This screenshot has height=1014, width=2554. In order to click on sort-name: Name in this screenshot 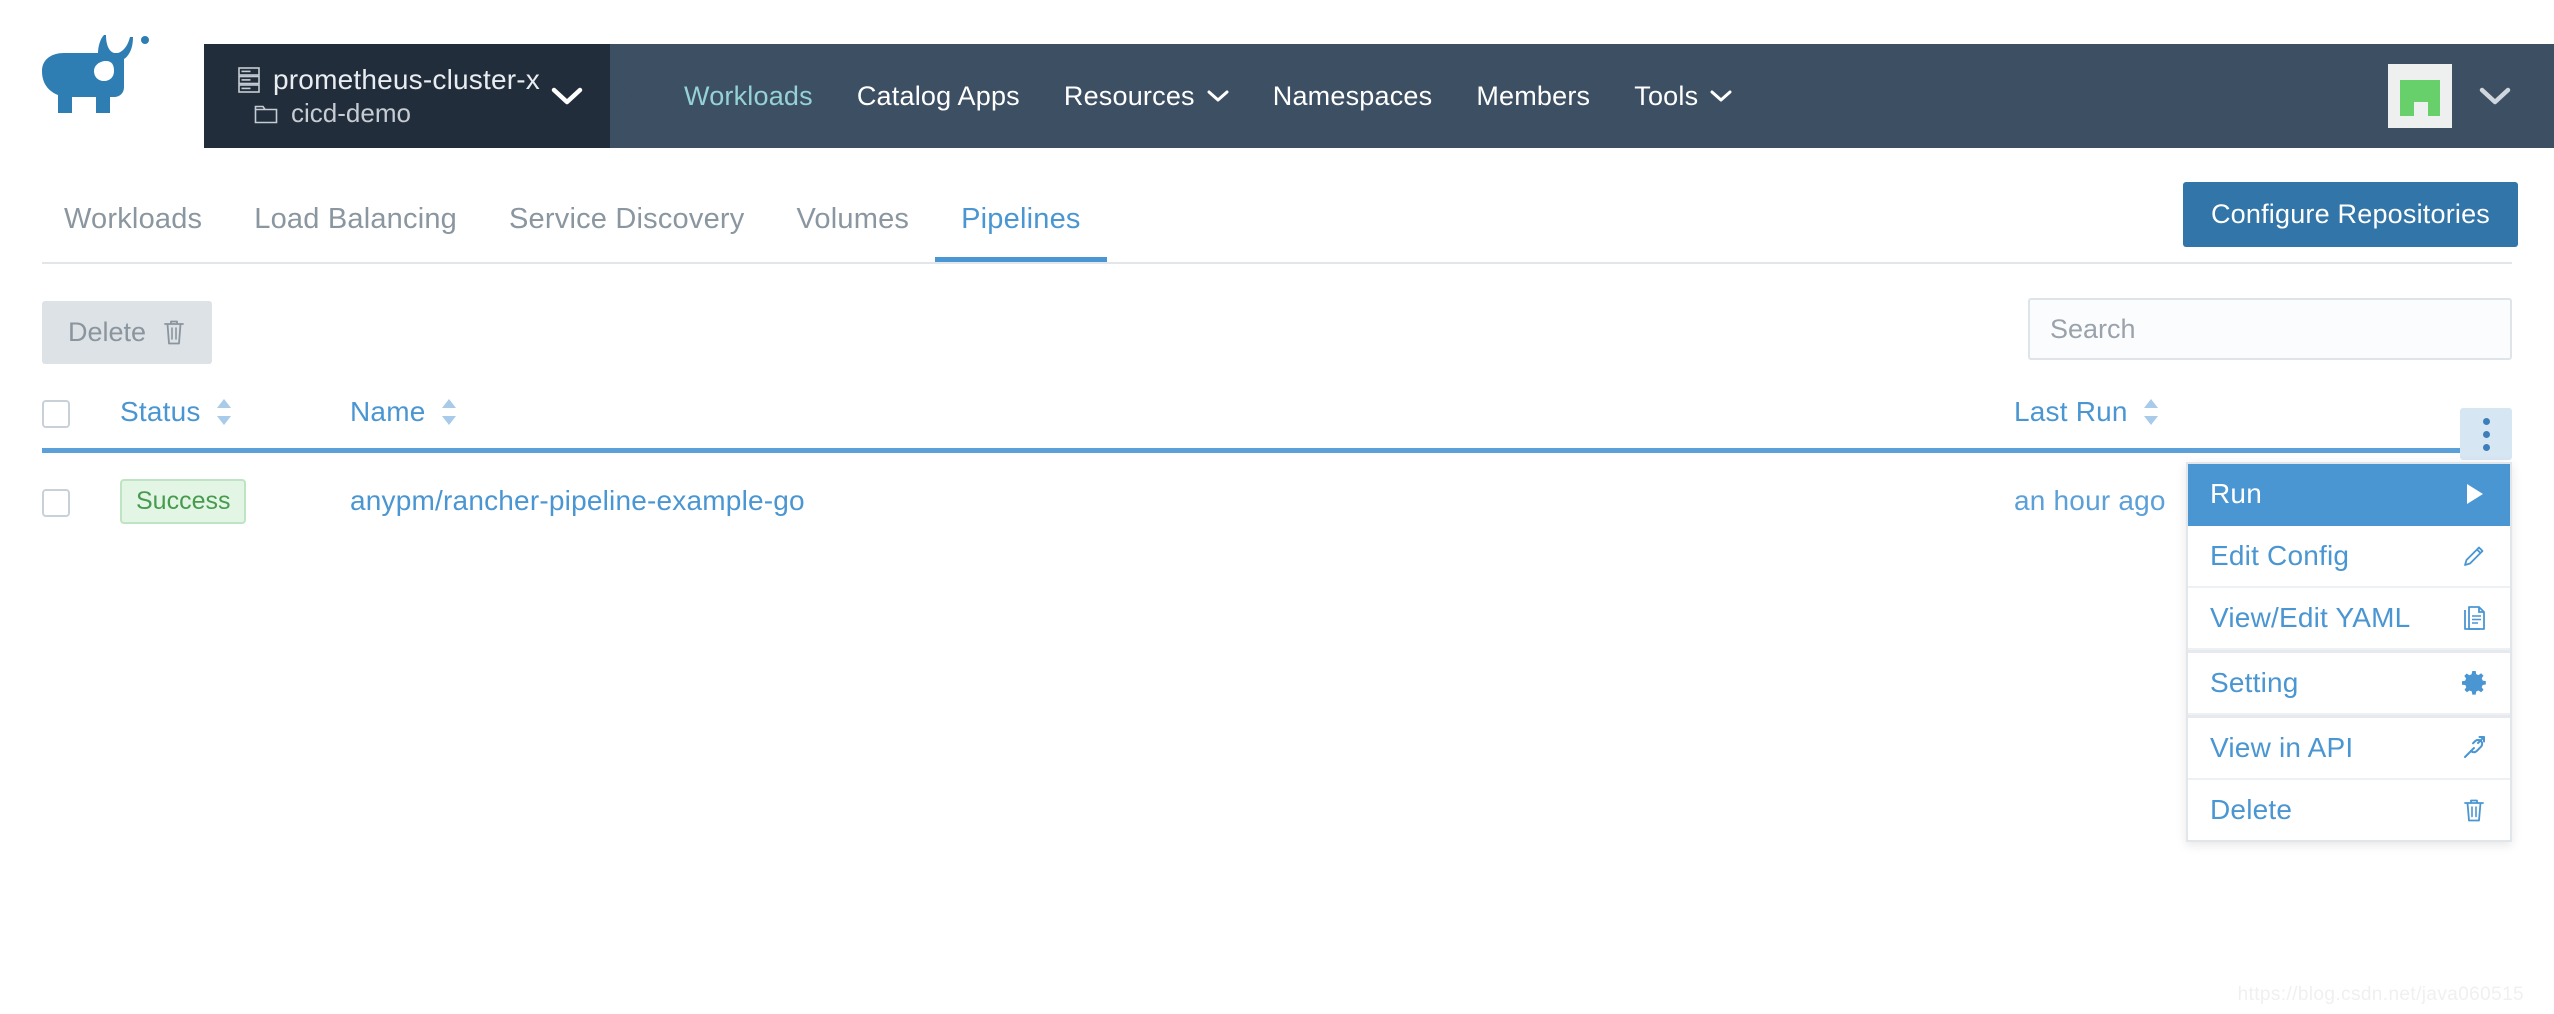, I will do `click(404, 412)`.